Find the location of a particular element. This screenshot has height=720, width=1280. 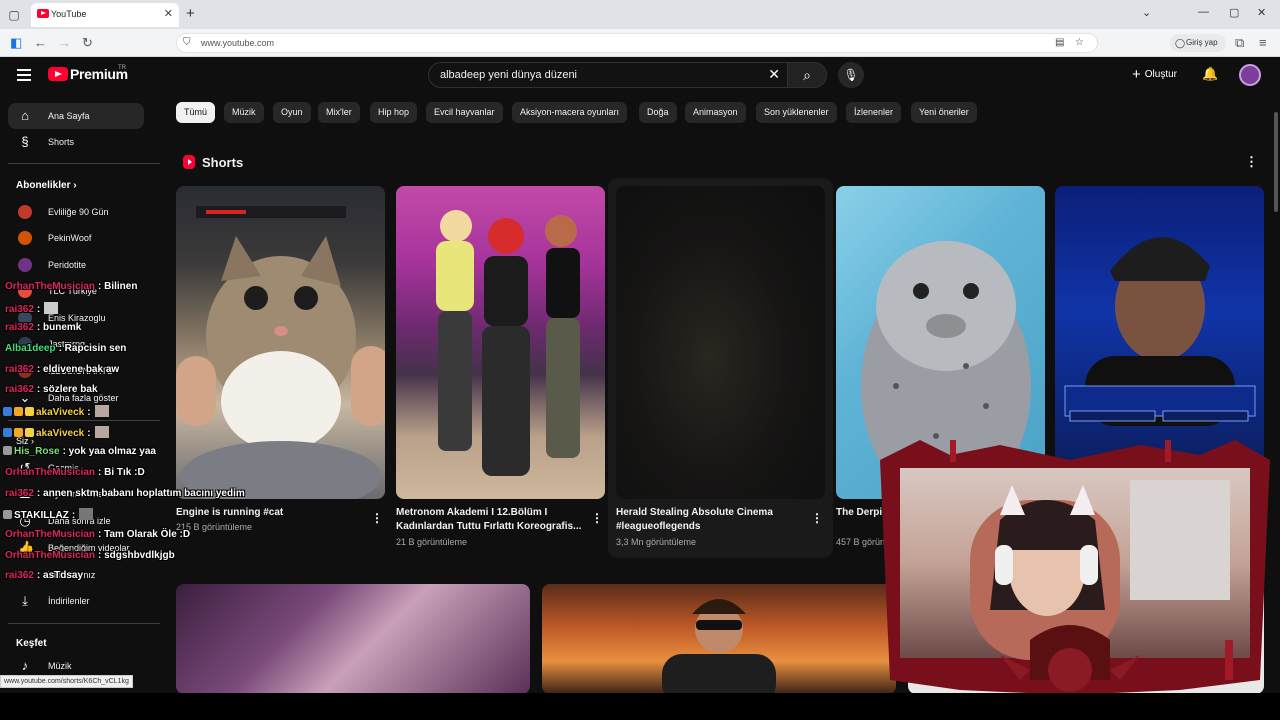

download-icon: ⤓ is located at coordinates (25, 600).